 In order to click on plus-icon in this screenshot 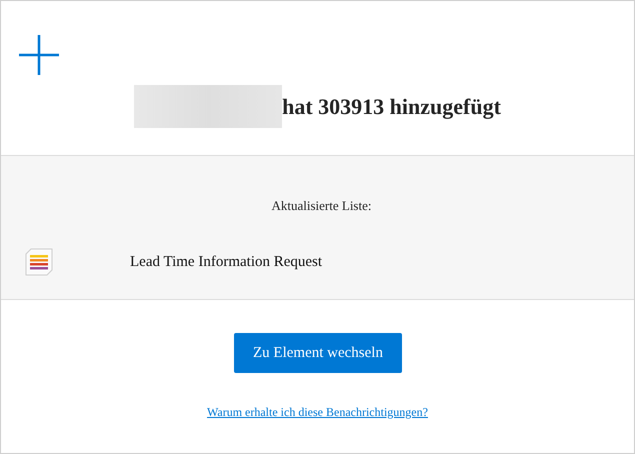, I will do `click(39, 55)`.